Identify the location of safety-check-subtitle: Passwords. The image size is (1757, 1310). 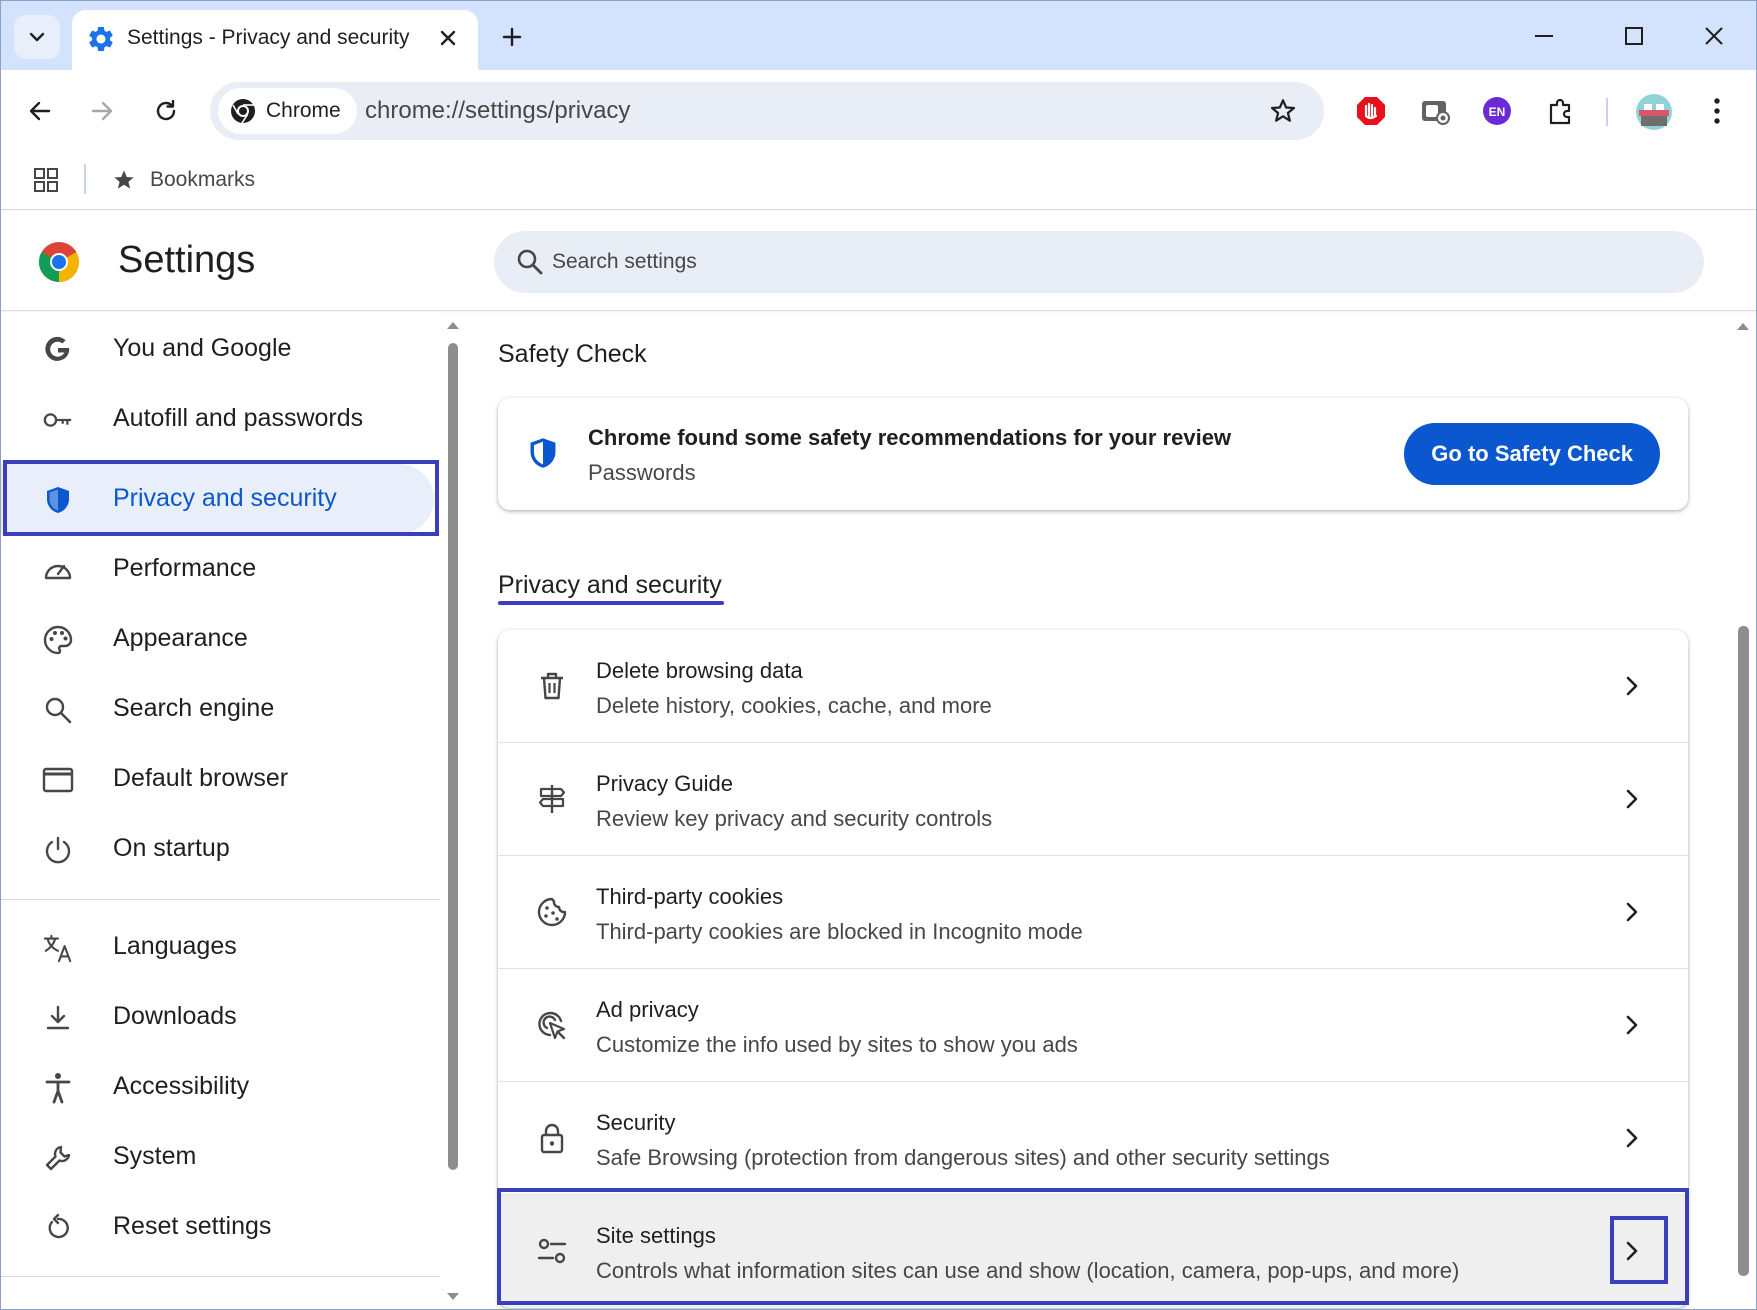
(642, 472).